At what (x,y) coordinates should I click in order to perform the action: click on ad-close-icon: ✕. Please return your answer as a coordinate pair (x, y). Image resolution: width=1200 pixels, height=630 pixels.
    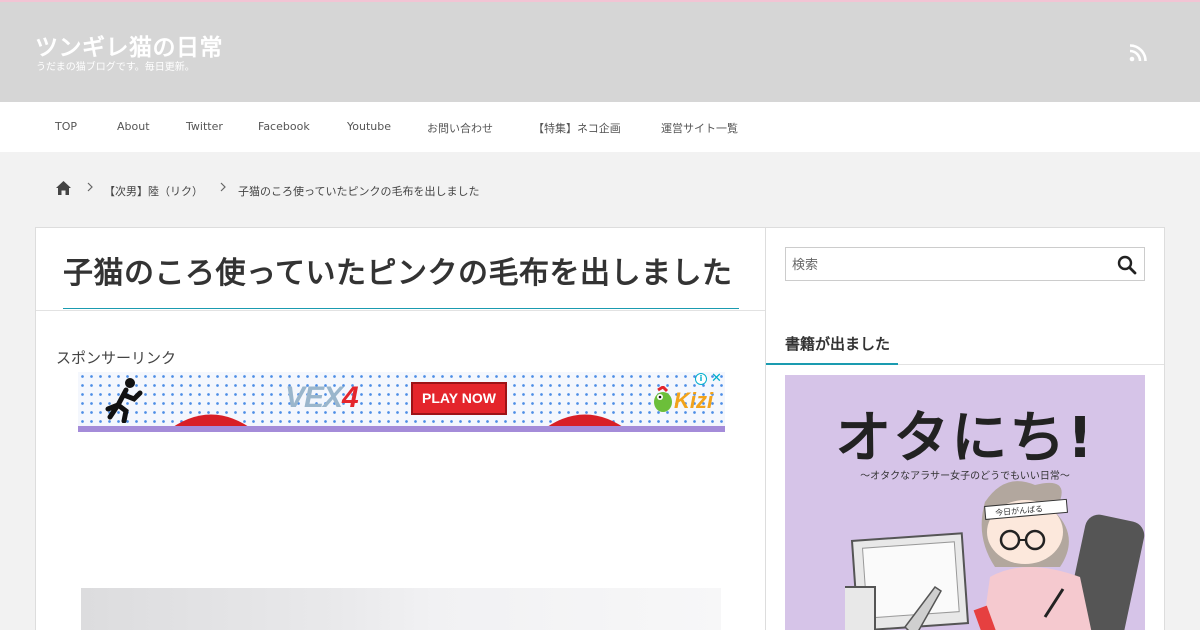
    Looking at the image, I should click on (716, 379).